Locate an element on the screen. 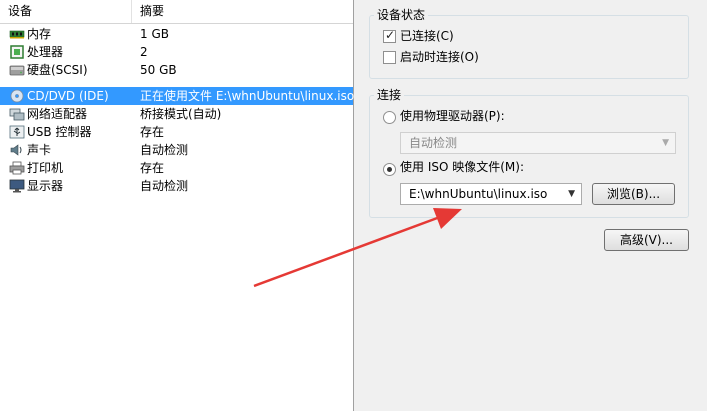  device-summary: 1 GB is located at coordinates (154, 34).